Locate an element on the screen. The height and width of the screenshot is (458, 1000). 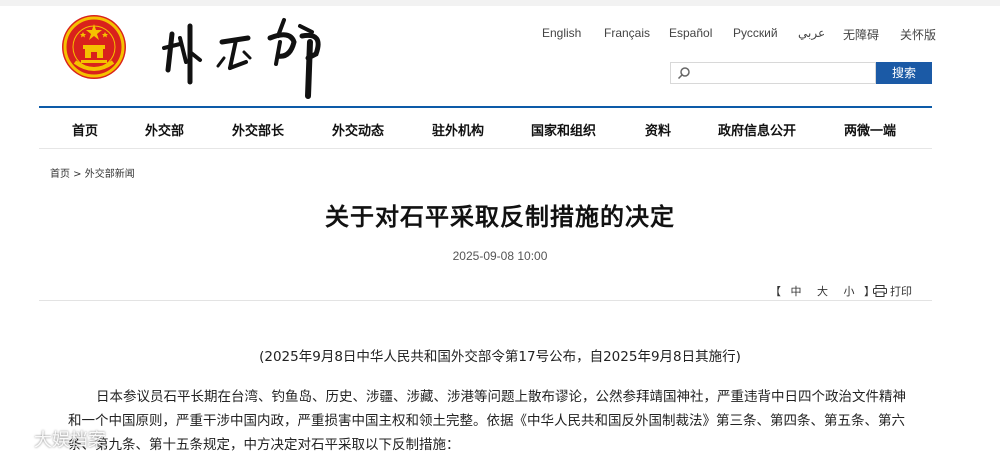
lang-french: Français is located at coordinates (627, 33).